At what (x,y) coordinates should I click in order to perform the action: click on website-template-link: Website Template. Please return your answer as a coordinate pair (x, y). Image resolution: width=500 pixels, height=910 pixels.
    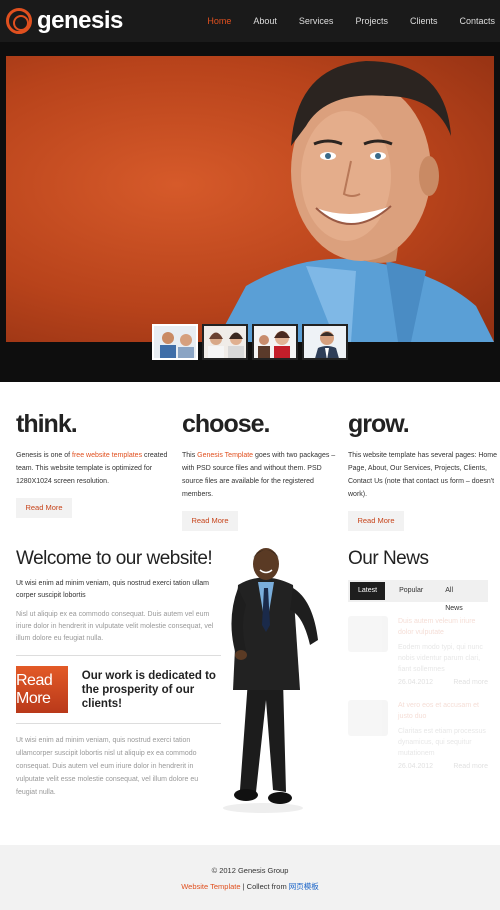
    Looking at the image, I should click on (210, 886).